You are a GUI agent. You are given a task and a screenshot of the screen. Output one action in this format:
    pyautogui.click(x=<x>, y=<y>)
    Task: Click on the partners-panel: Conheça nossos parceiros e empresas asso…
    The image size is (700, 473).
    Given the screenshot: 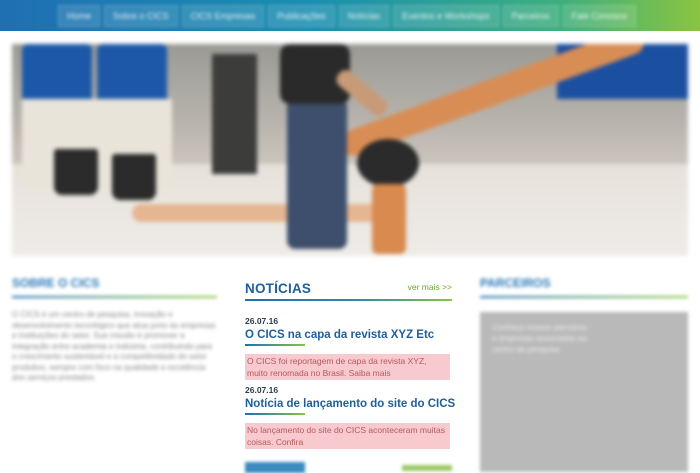 What is the action you would take?
    pyautogui.click(x=584, y=392)
    